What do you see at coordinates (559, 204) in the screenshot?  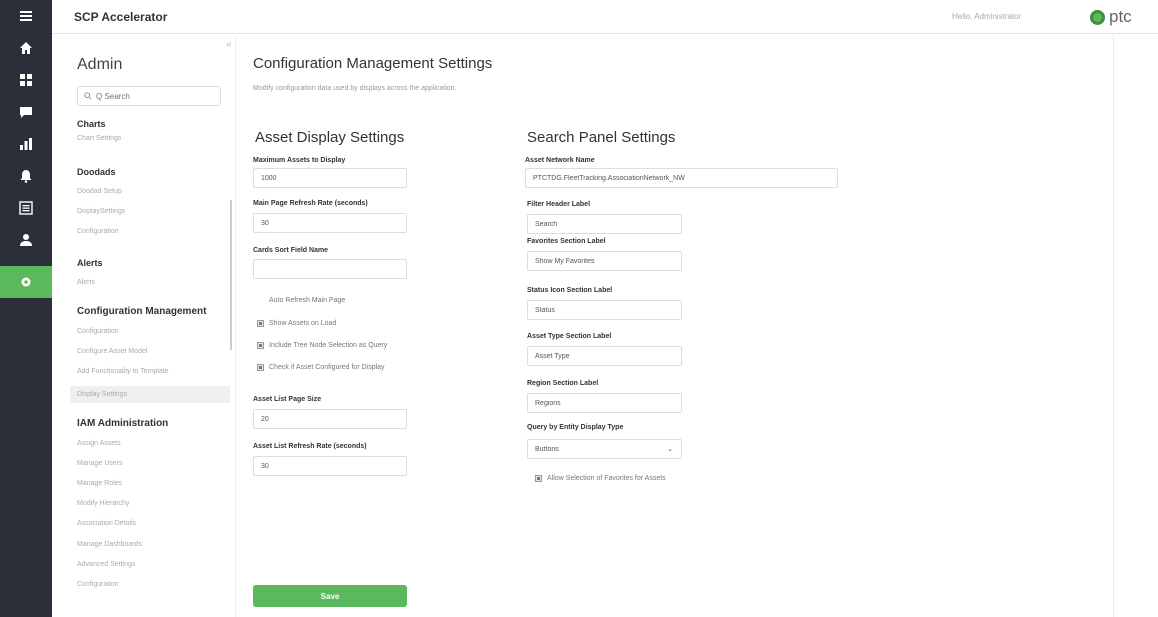 I see `filter-header-label: Filter Header Label` at bounding box center [559, 204].